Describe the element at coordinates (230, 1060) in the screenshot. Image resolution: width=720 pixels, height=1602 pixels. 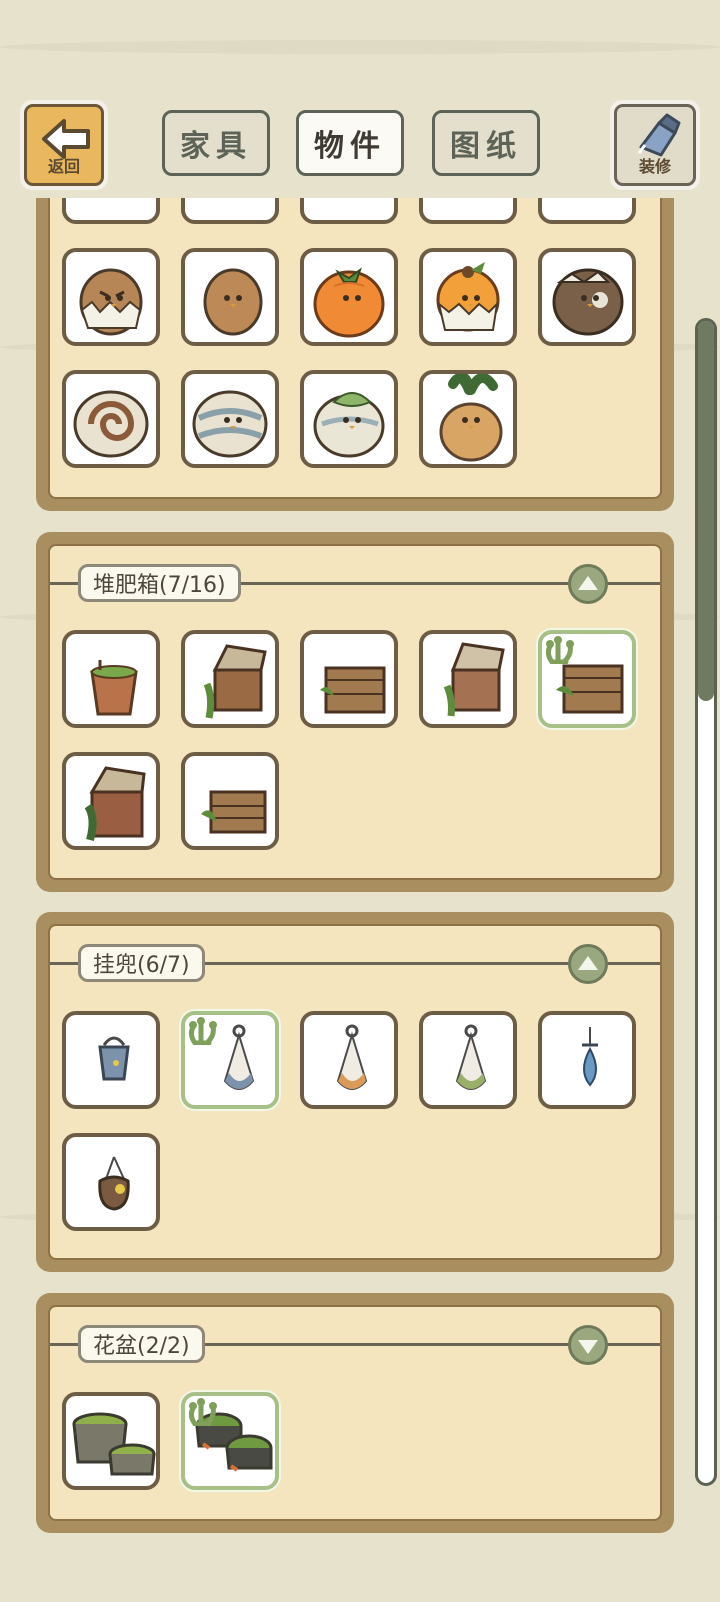
I see `item-tile-net-hanger-blue` at that location.